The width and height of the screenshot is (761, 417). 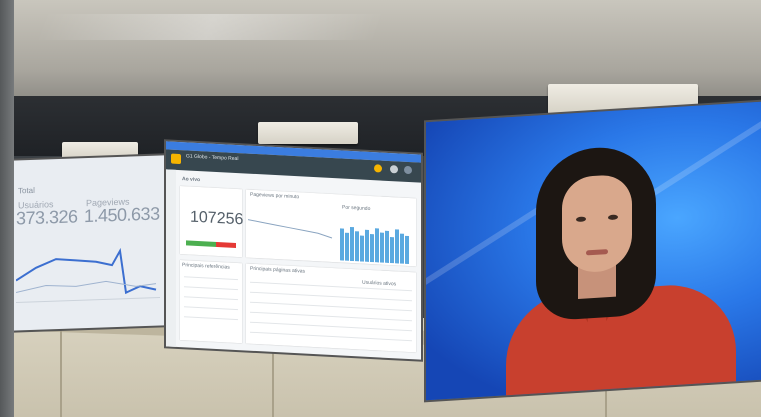 I want to click on metric-value-pageviews: 1.450.633, so click(x=122, y=215).